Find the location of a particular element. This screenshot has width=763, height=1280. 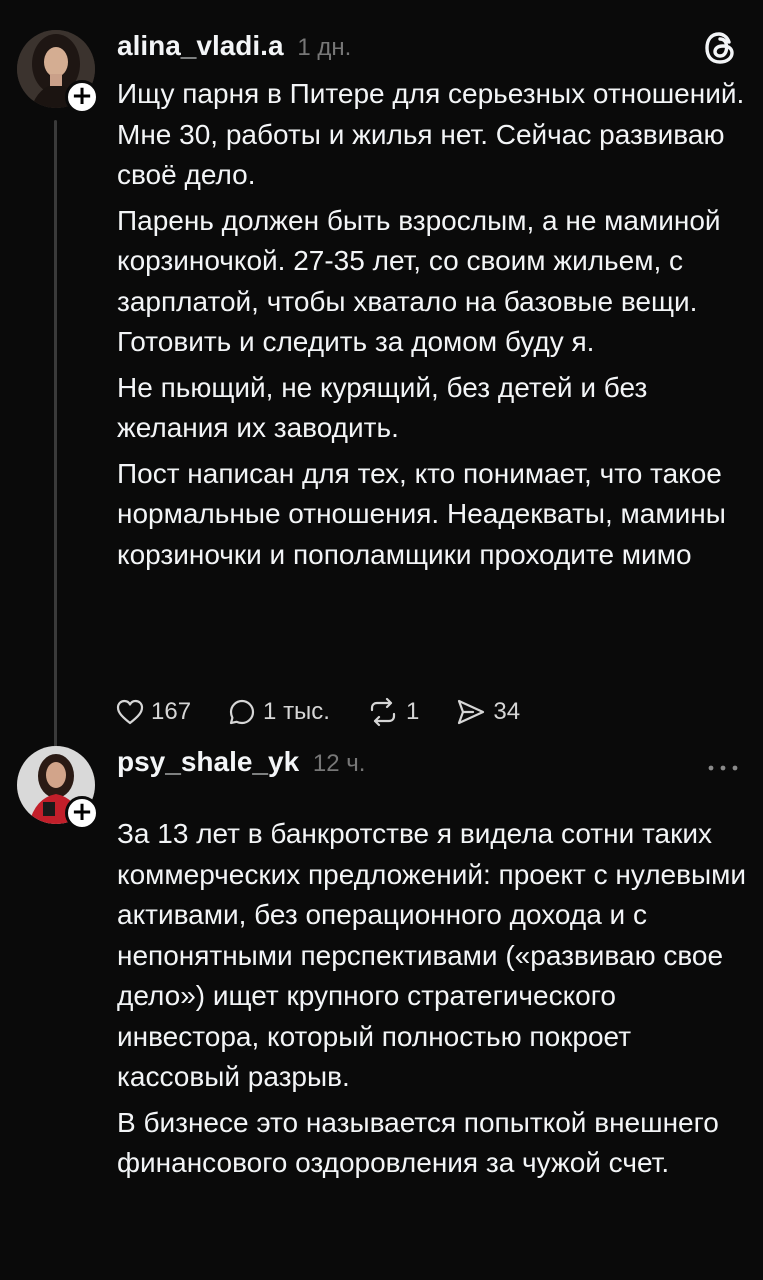

thread-line is located at coordinates (55, 436).